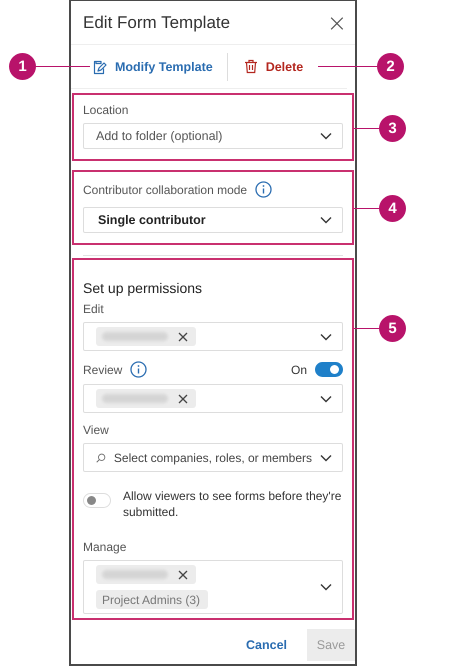 This screenshot has width=474, height=666. I want to click on toggle-label: On, so click(298, 369).